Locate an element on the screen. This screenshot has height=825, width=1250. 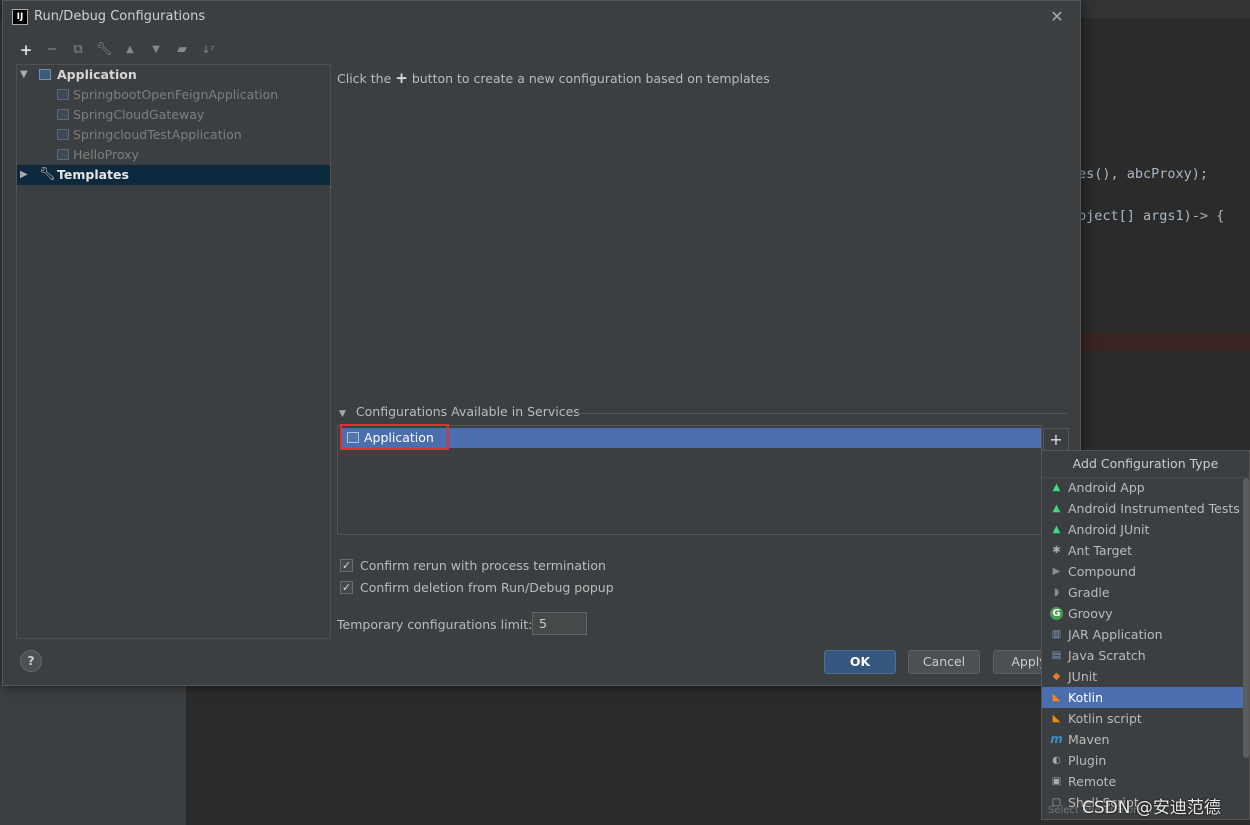
popup-item-kotlin: ◣ Kotlin is located at coordinates (1142, 697).